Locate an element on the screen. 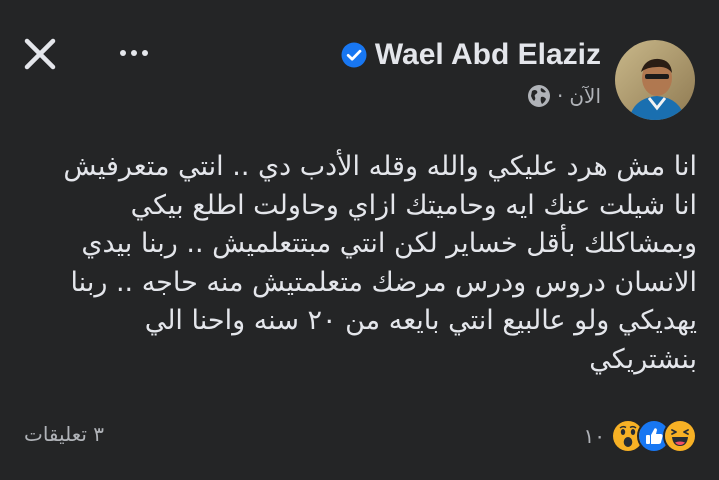 The image size is (719, 480). avatar is located at coordinates (655, 80).